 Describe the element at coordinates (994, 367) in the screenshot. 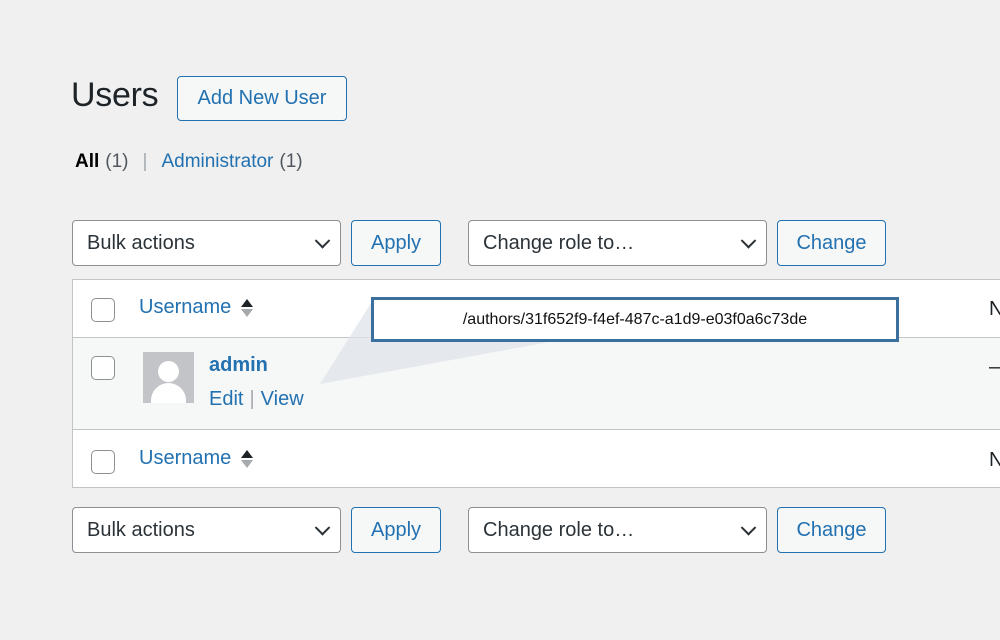

I see `name-cell: —` at that location.